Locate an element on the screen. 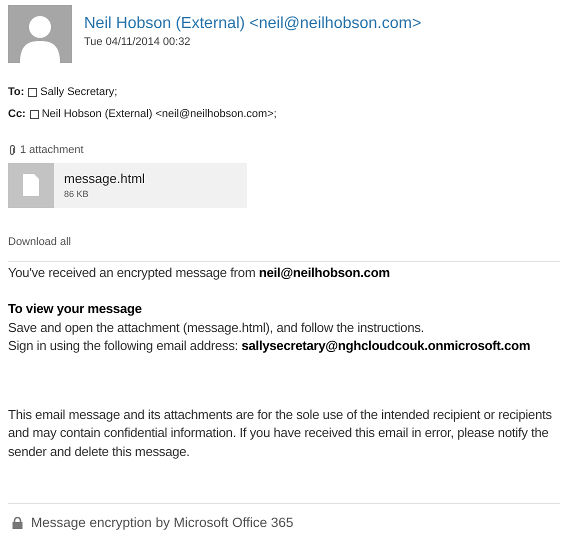 The image size is (576, 555). section-heading: To view your message is located at coordinates (75, 309).